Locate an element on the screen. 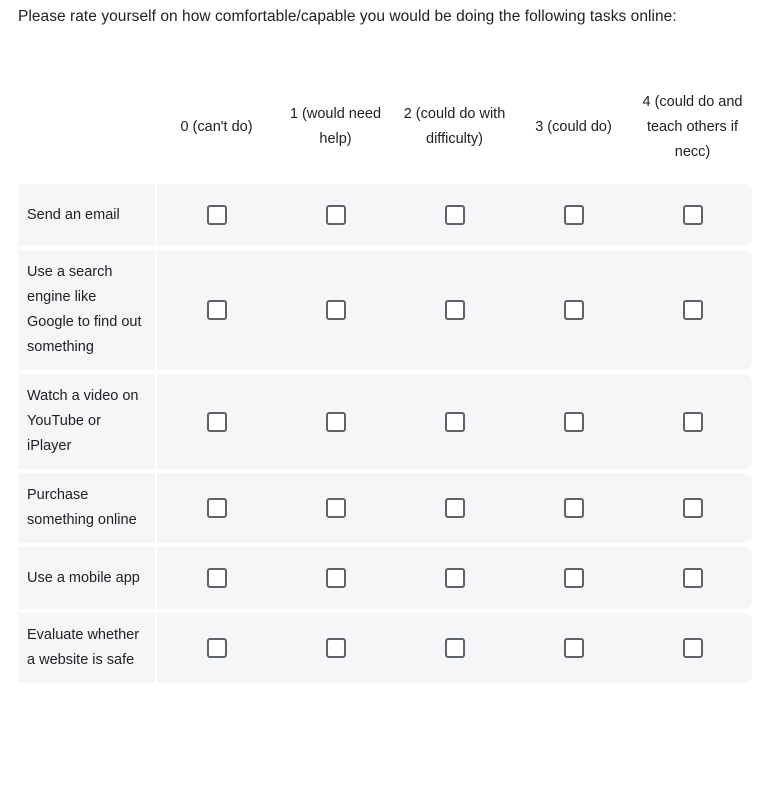 The height and width of the screenshot is (793, 768). row-label: Use a mobile app is located at coordinates (87, 578).